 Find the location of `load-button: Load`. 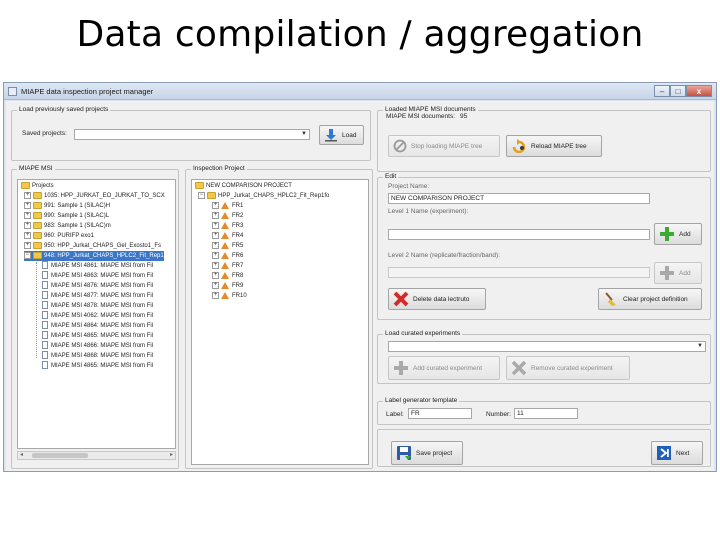

load-button: Load is located at coordinates (341, 135).